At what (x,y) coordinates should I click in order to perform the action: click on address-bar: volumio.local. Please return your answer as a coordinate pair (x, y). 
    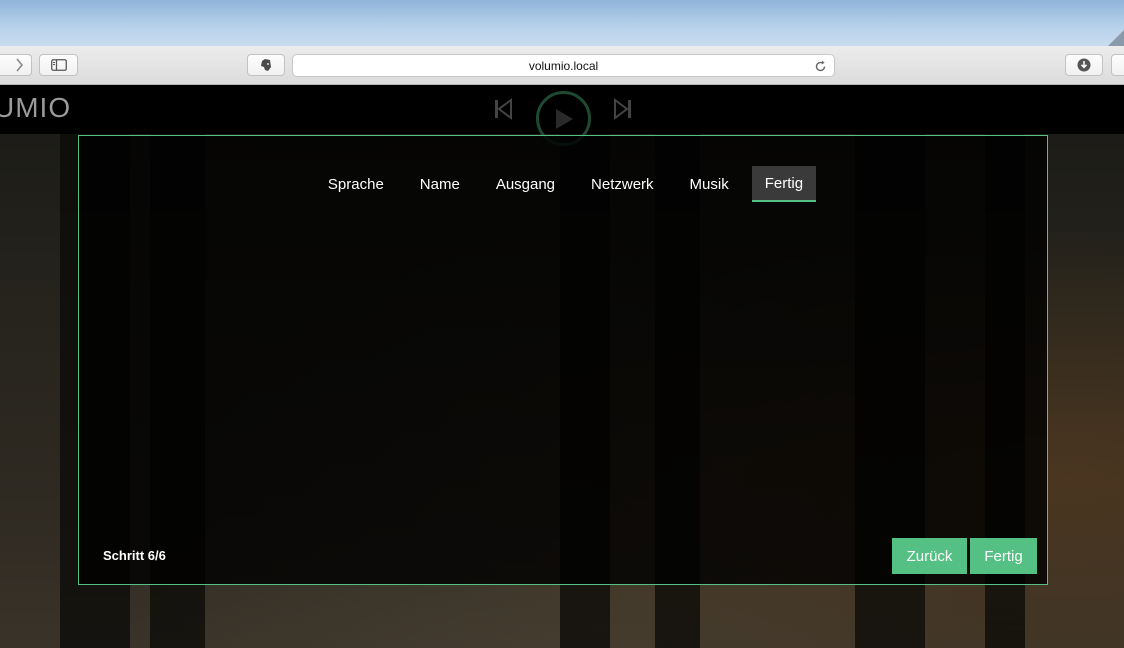
    Looking at the image, I should click on (563, 65).